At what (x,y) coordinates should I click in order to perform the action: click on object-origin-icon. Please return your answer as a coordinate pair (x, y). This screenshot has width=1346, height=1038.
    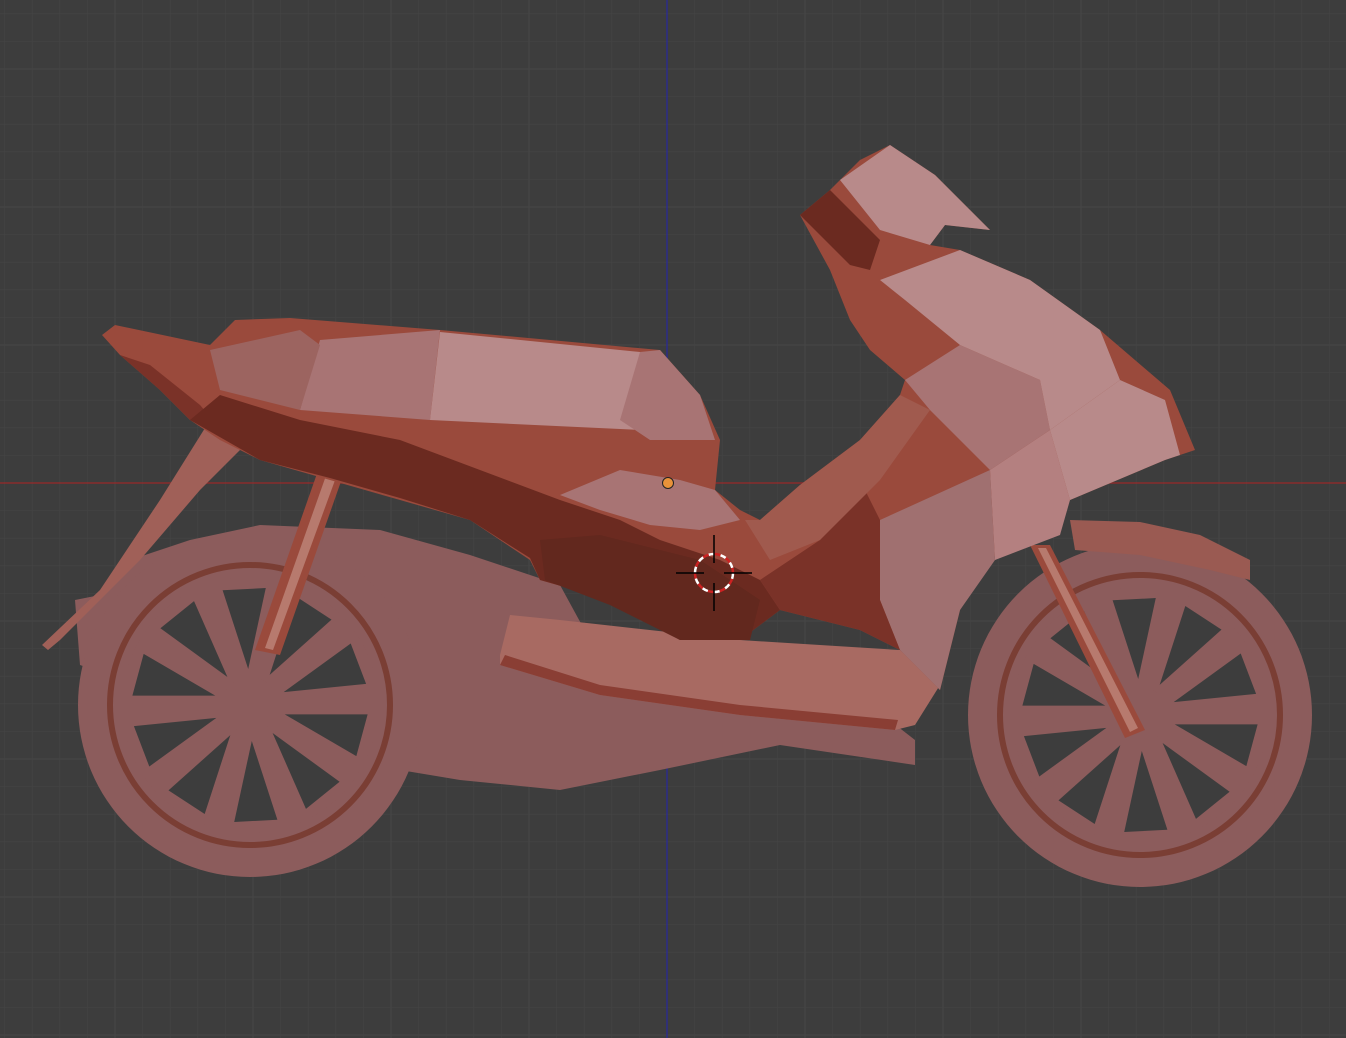
    Looking at the image, I should click on (668, 483).